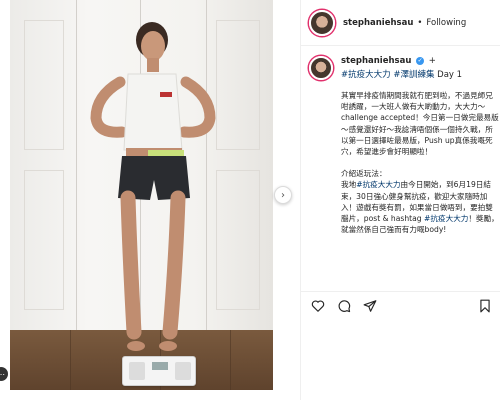 This screenshot has width=500, height=400. I want to click on caption-text: 我地, so click(349, 185).